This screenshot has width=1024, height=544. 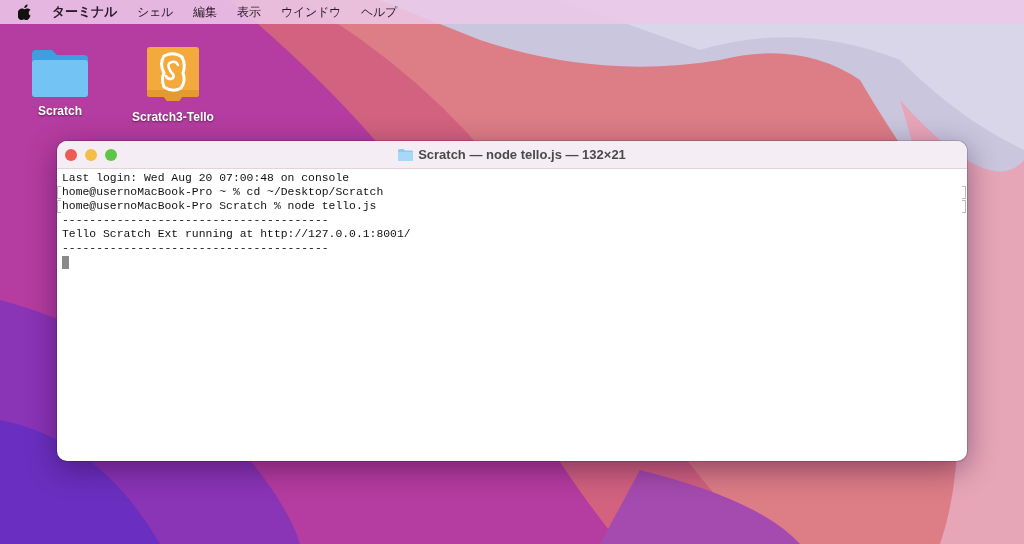 What do you see at coordinates (219, 206) in the screenshot?
I see `terminal-line: home@usernoMacBook-Pro Scratch % node tello.js` at bounding box center [219, 206].